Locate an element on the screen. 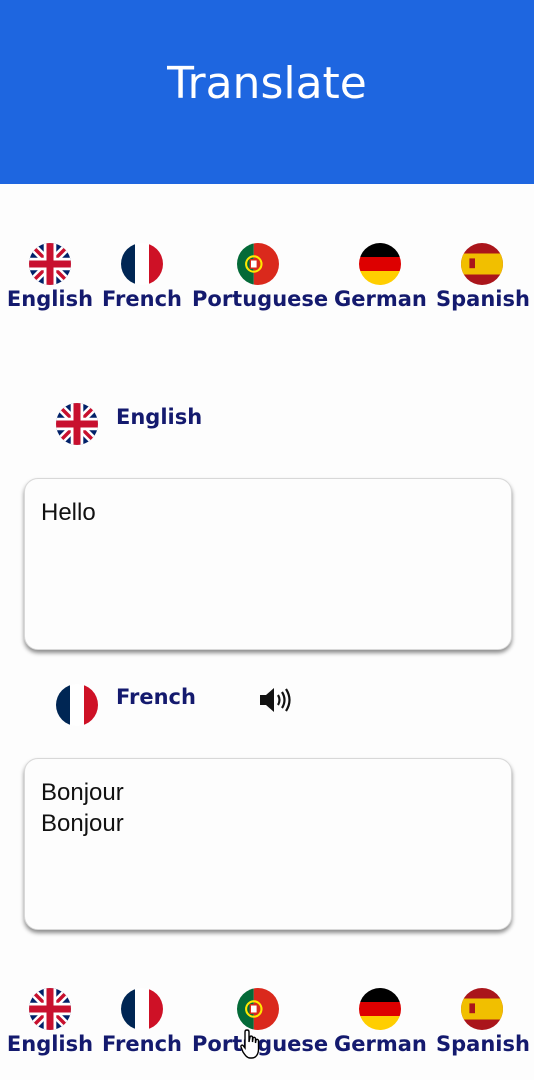 This screenshot has height=1080, width=534. source-text: Hello is located at coordinates (68, 512).